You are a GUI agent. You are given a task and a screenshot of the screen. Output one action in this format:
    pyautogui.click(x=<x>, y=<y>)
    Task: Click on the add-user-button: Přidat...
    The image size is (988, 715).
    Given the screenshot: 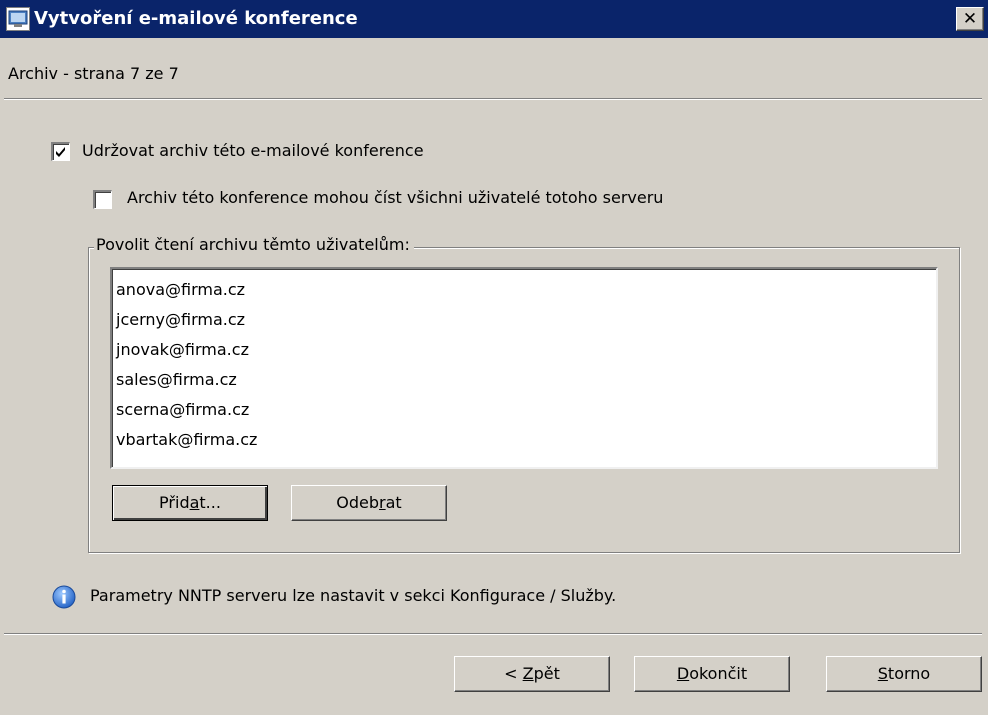 What is the action you would take?
    pyautogui.click(x=190, y=503)
    